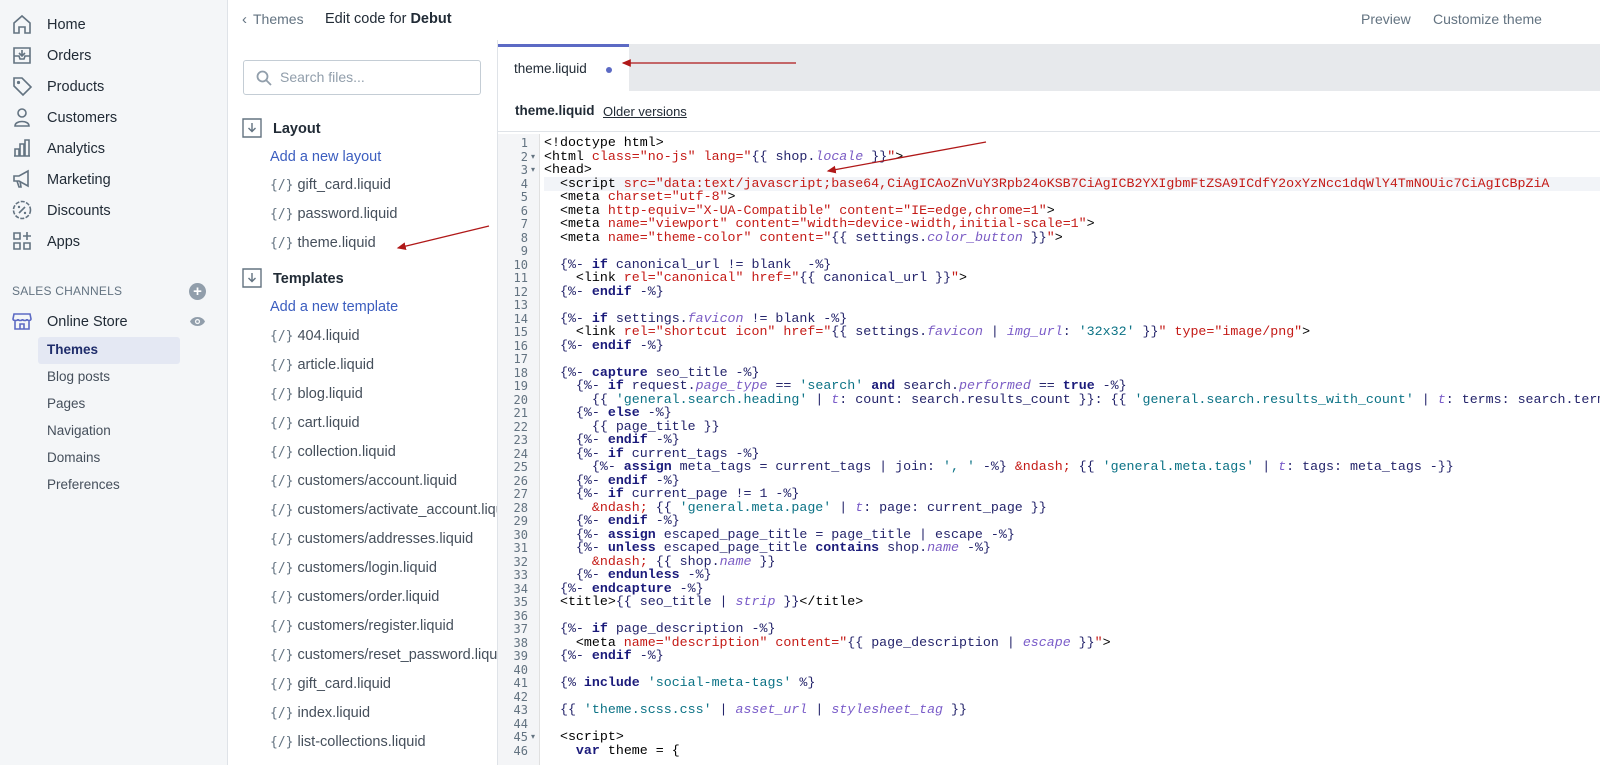  I want to click on file-item: {/} password.liquid, so click(333, 216).